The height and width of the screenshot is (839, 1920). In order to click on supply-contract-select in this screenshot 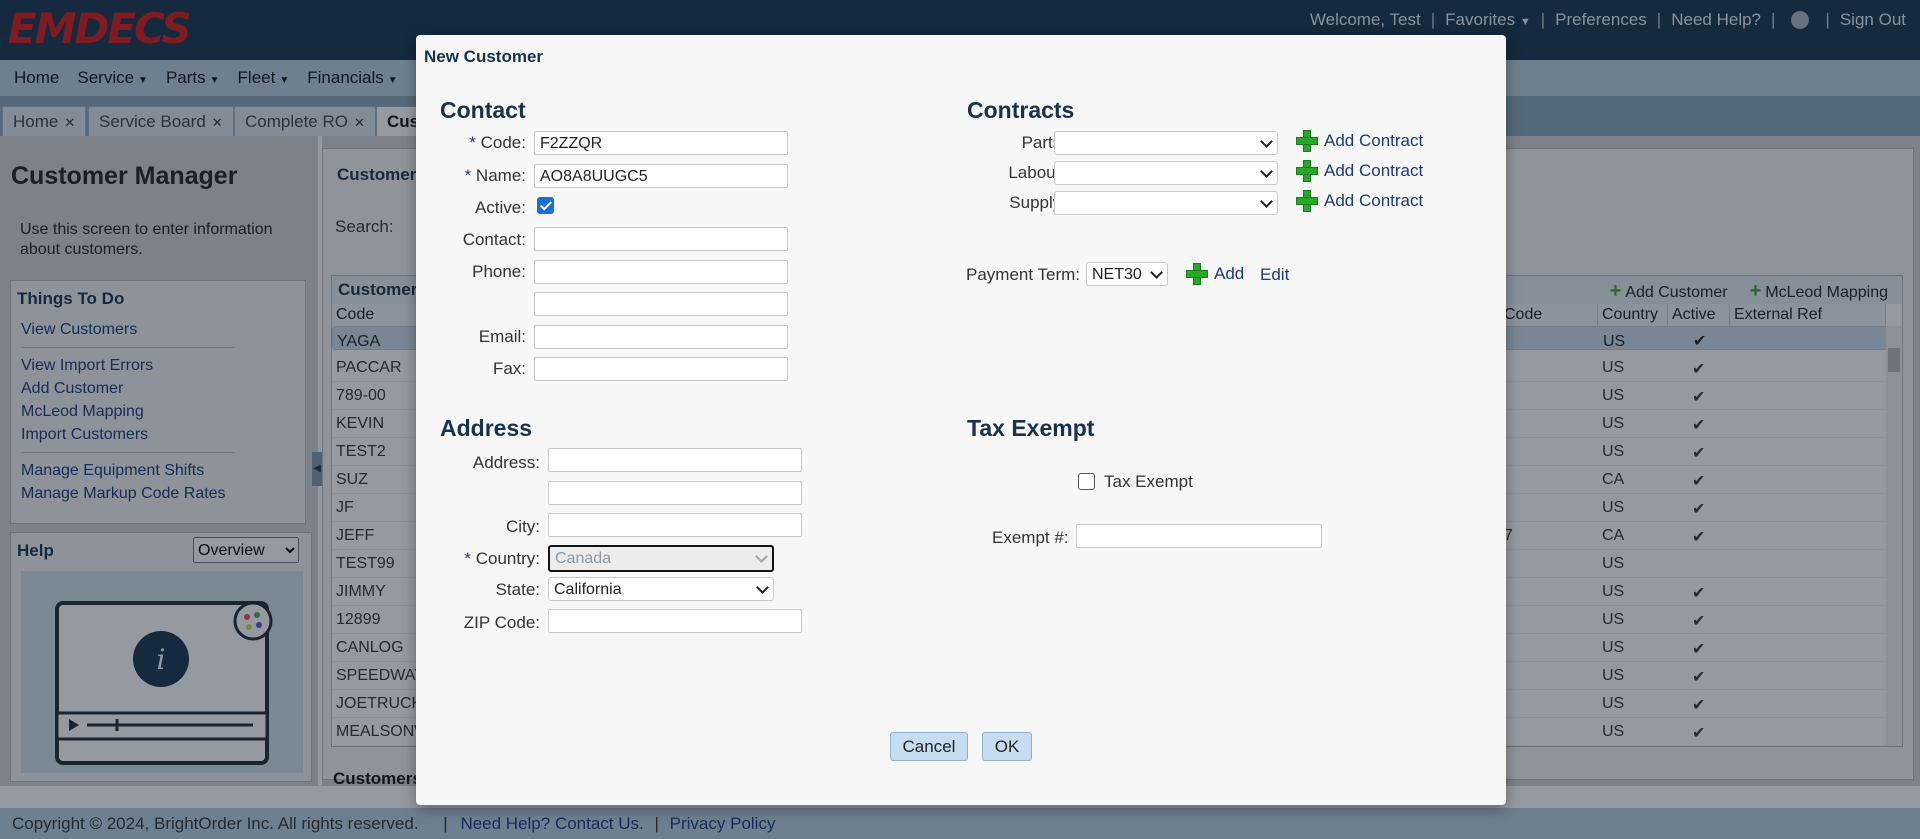, I will do `click(1166, 203)`.